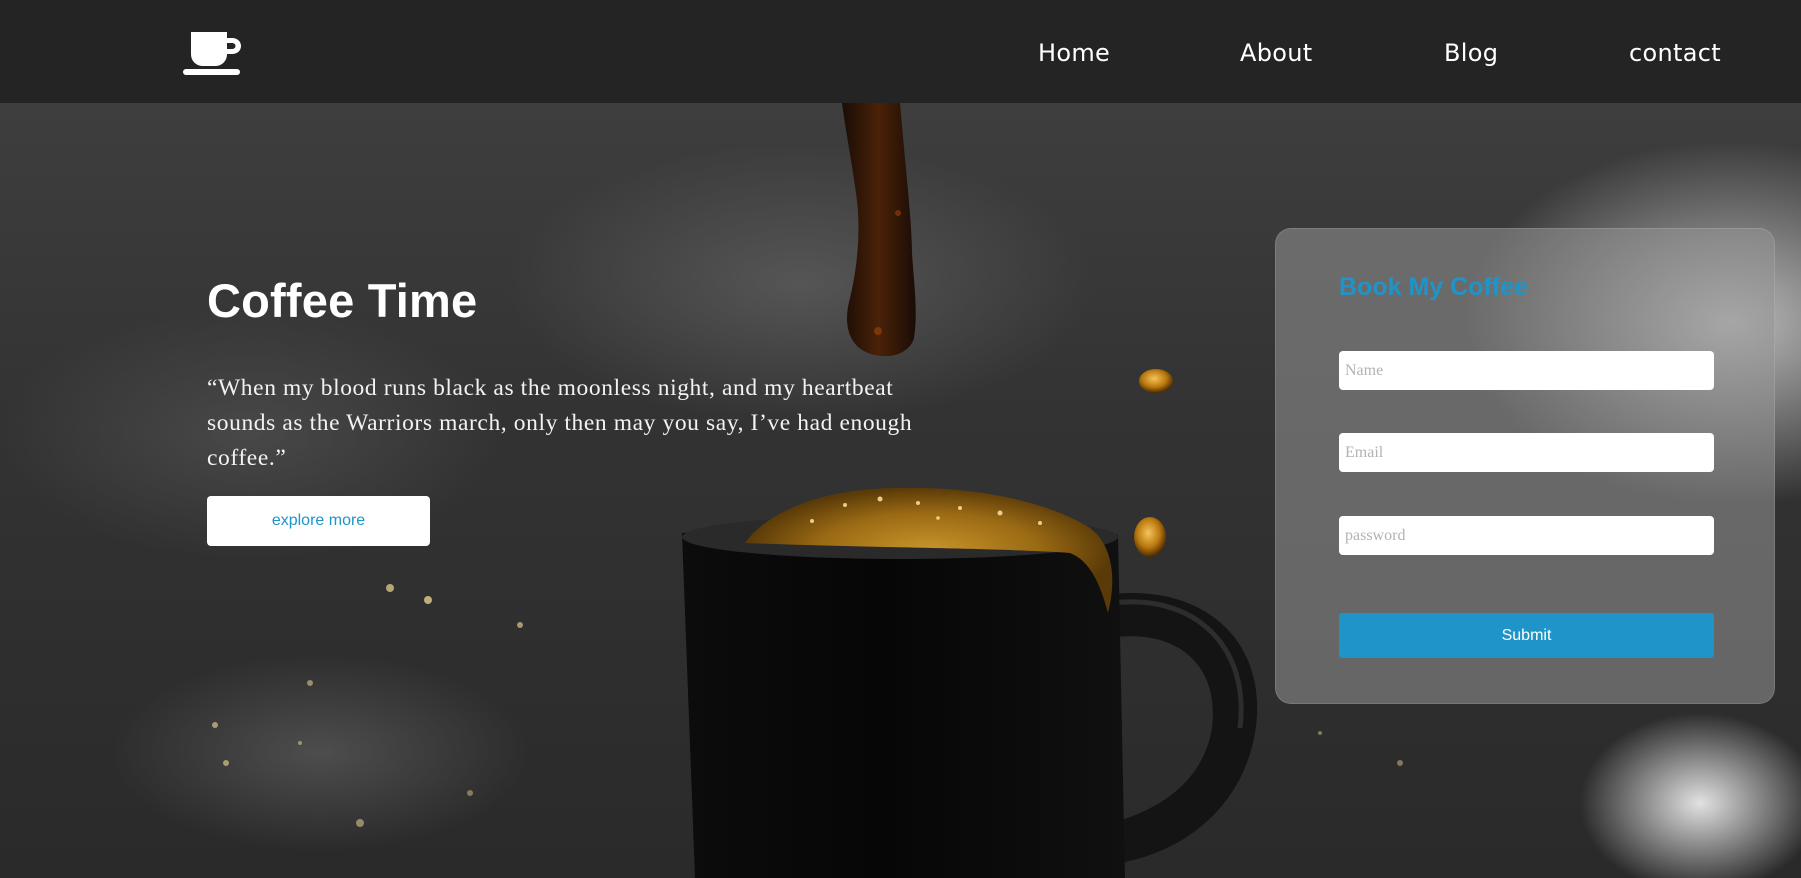 This screenshot has width=1801, height=878. What do you see at coordinates (1276, 53) in the screenshot?
I see `nav-link-about: About` at bounding box center [1276, 53].